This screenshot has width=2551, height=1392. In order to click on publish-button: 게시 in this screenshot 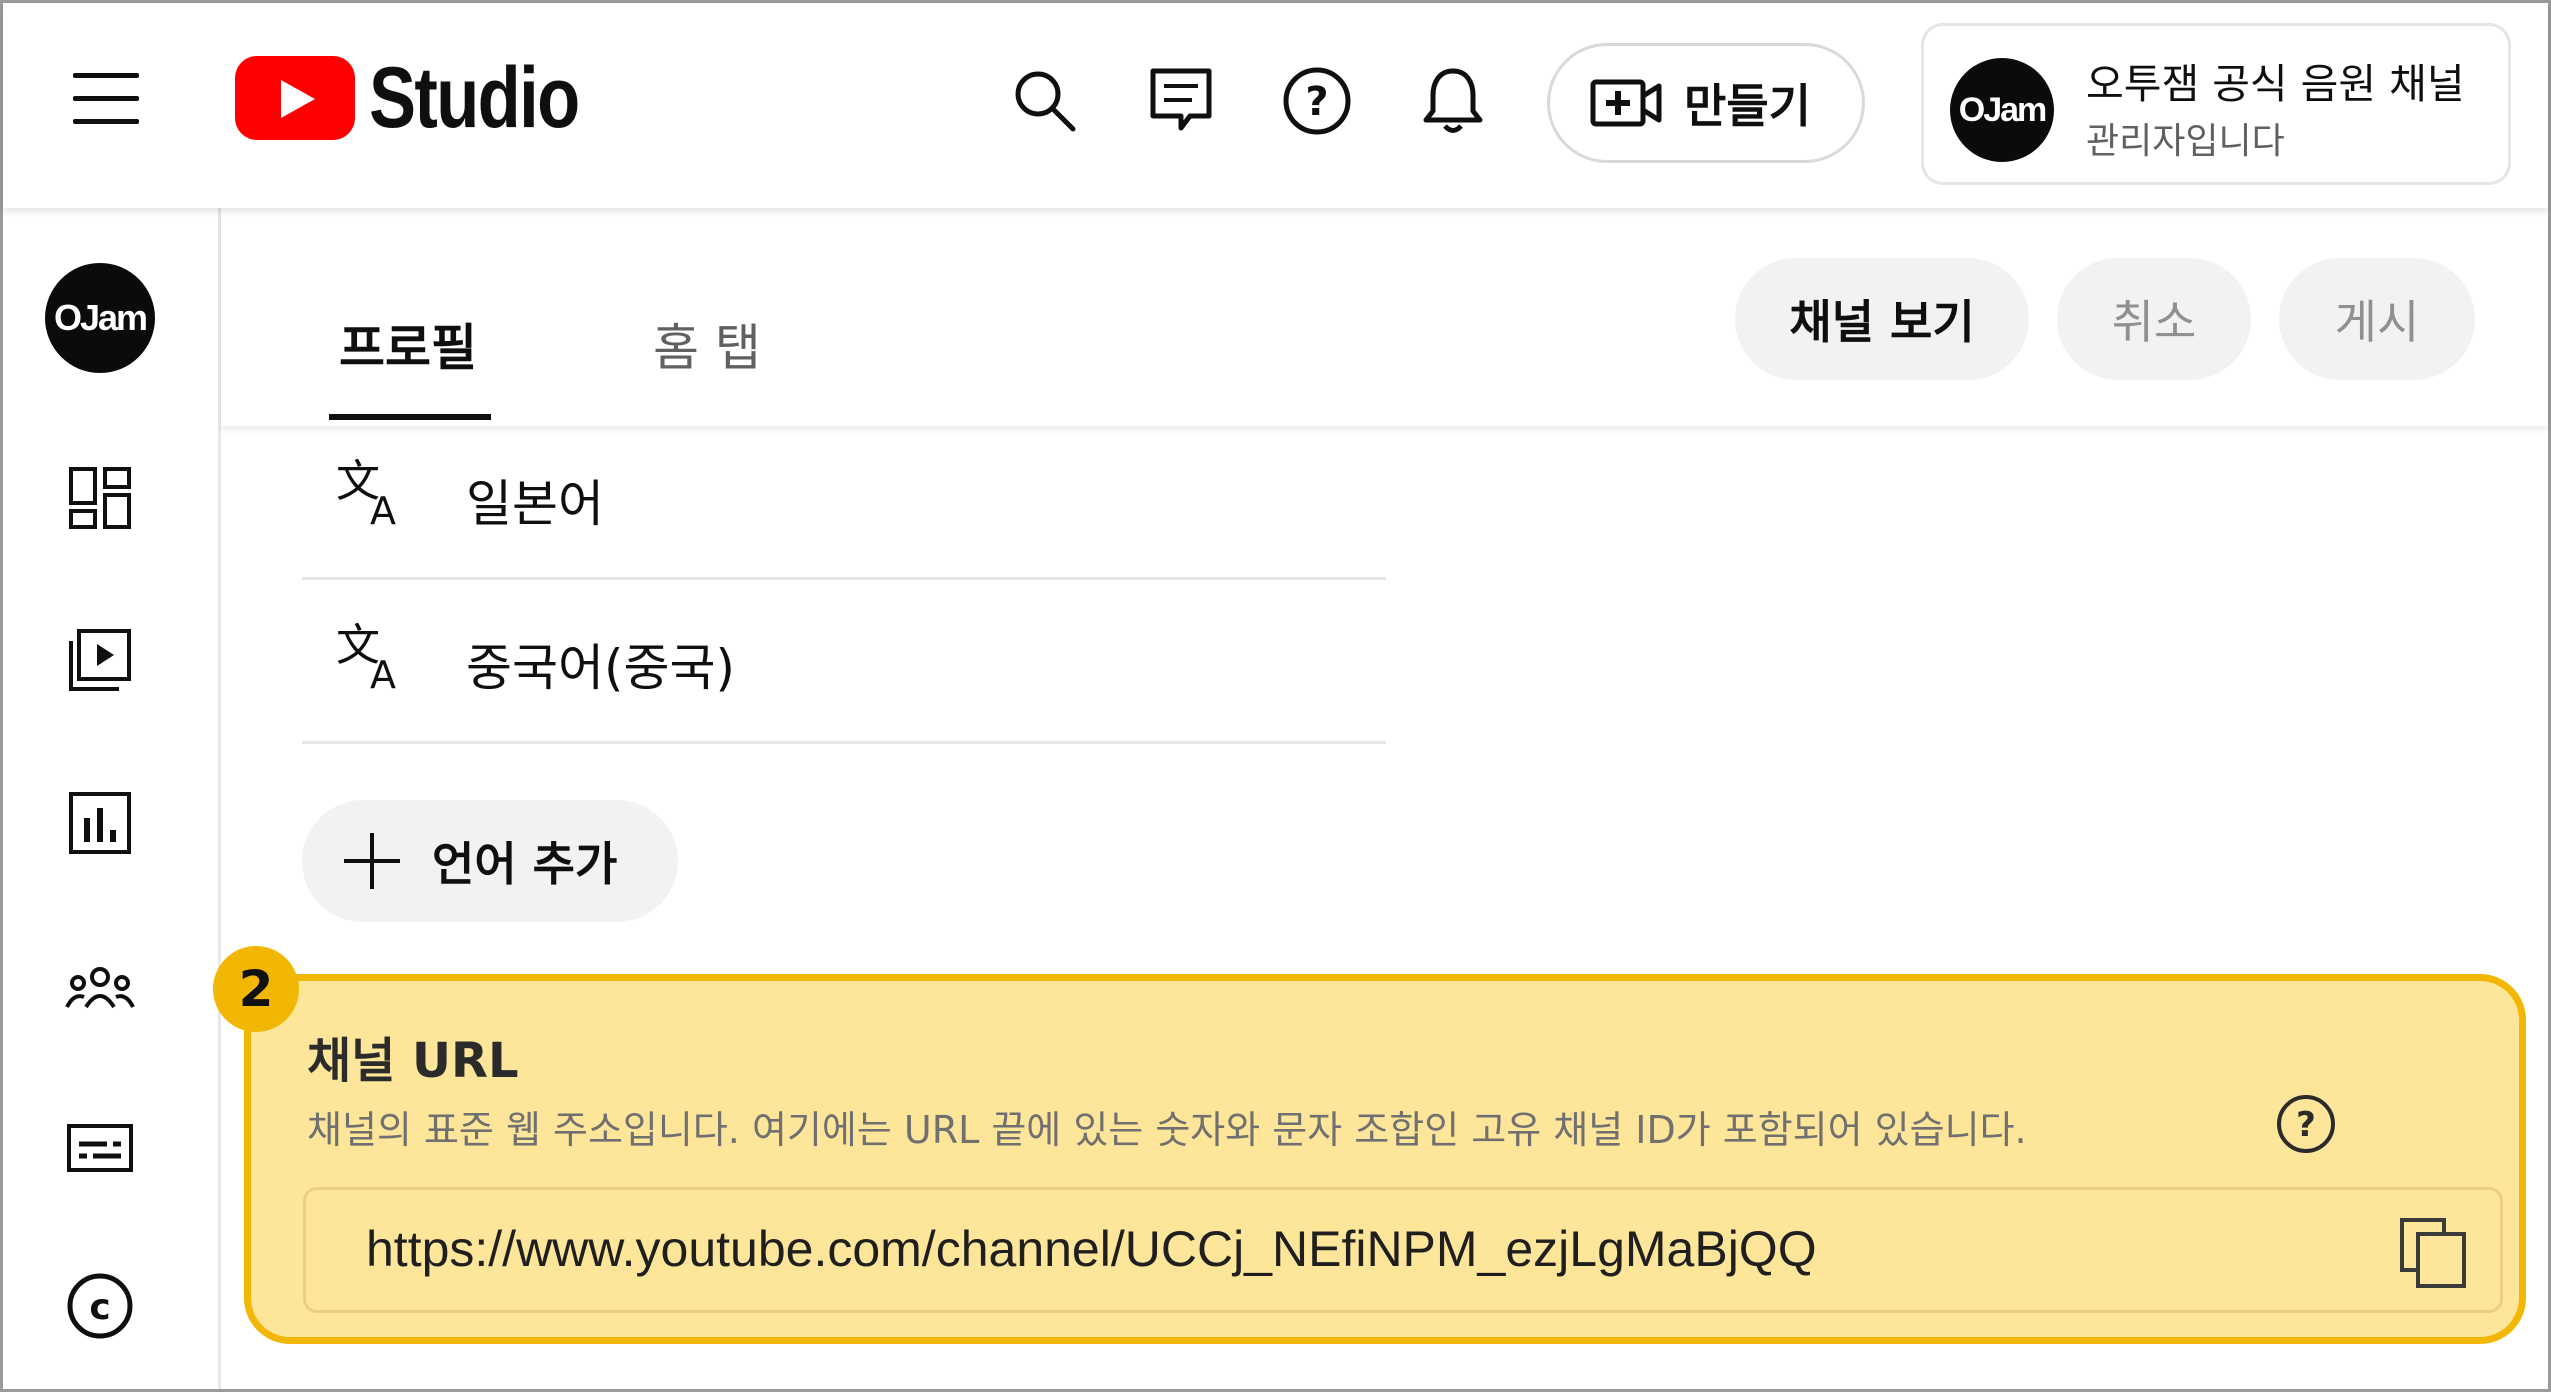, I will do `click(2377, 319)`.